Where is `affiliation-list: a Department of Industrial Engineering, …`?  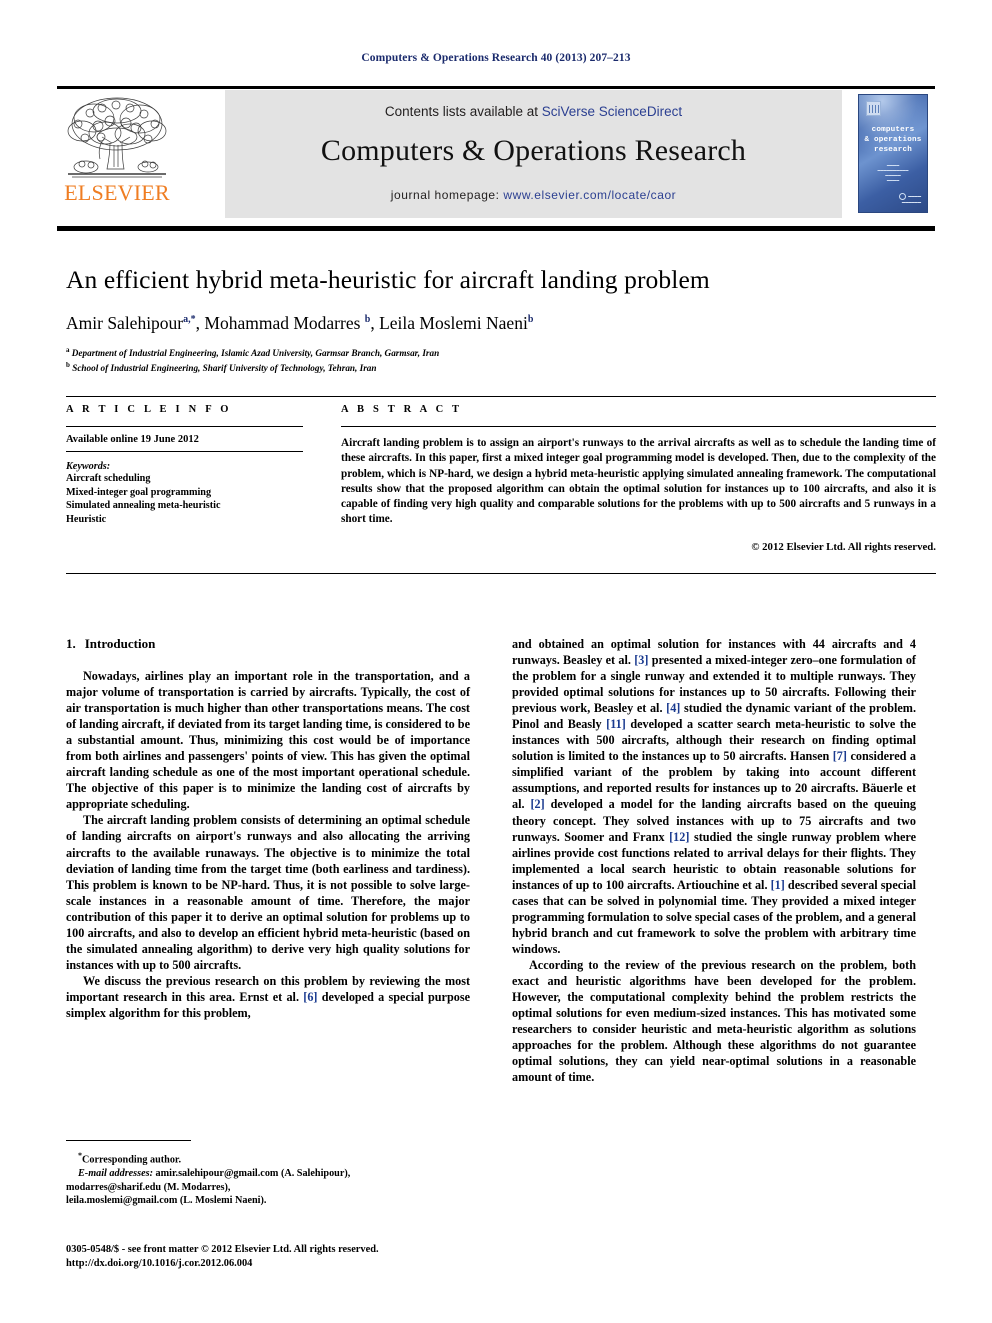
affiliation-list: a Department of Industrial Engineering, … is located at coordinates (501, 359).